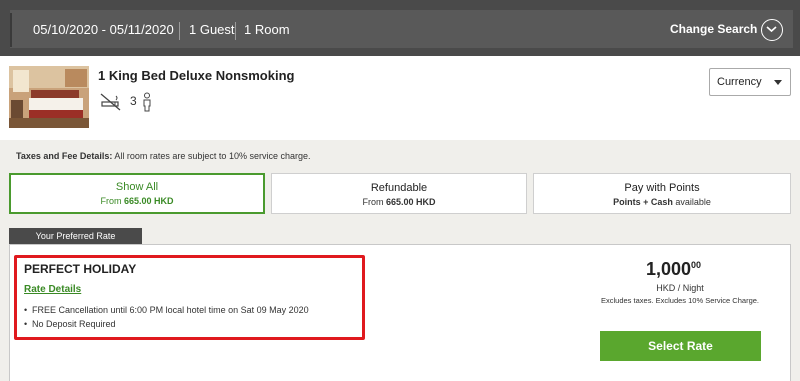 Image resolution: width=800 pixels, height=381 pixels. I want to click on filter-refundable: Refundable From 665.00 HKD, so click(399, 193).